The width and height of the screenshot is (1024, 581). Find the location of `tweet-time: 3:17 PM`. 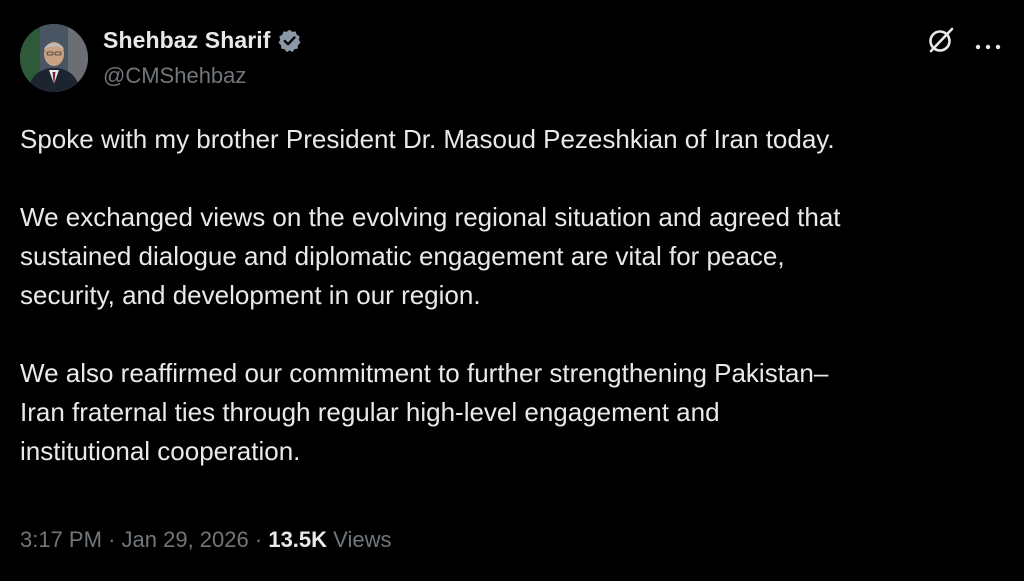

tweet-time: 3:17 PM is located at coordinates (61, 539).